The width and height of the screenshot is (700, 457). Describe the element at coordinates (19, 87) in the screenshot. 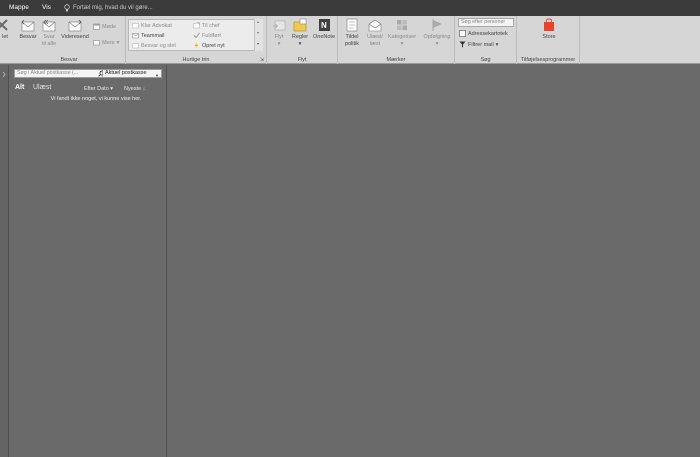

I see `tab-all: Alt` at that location.